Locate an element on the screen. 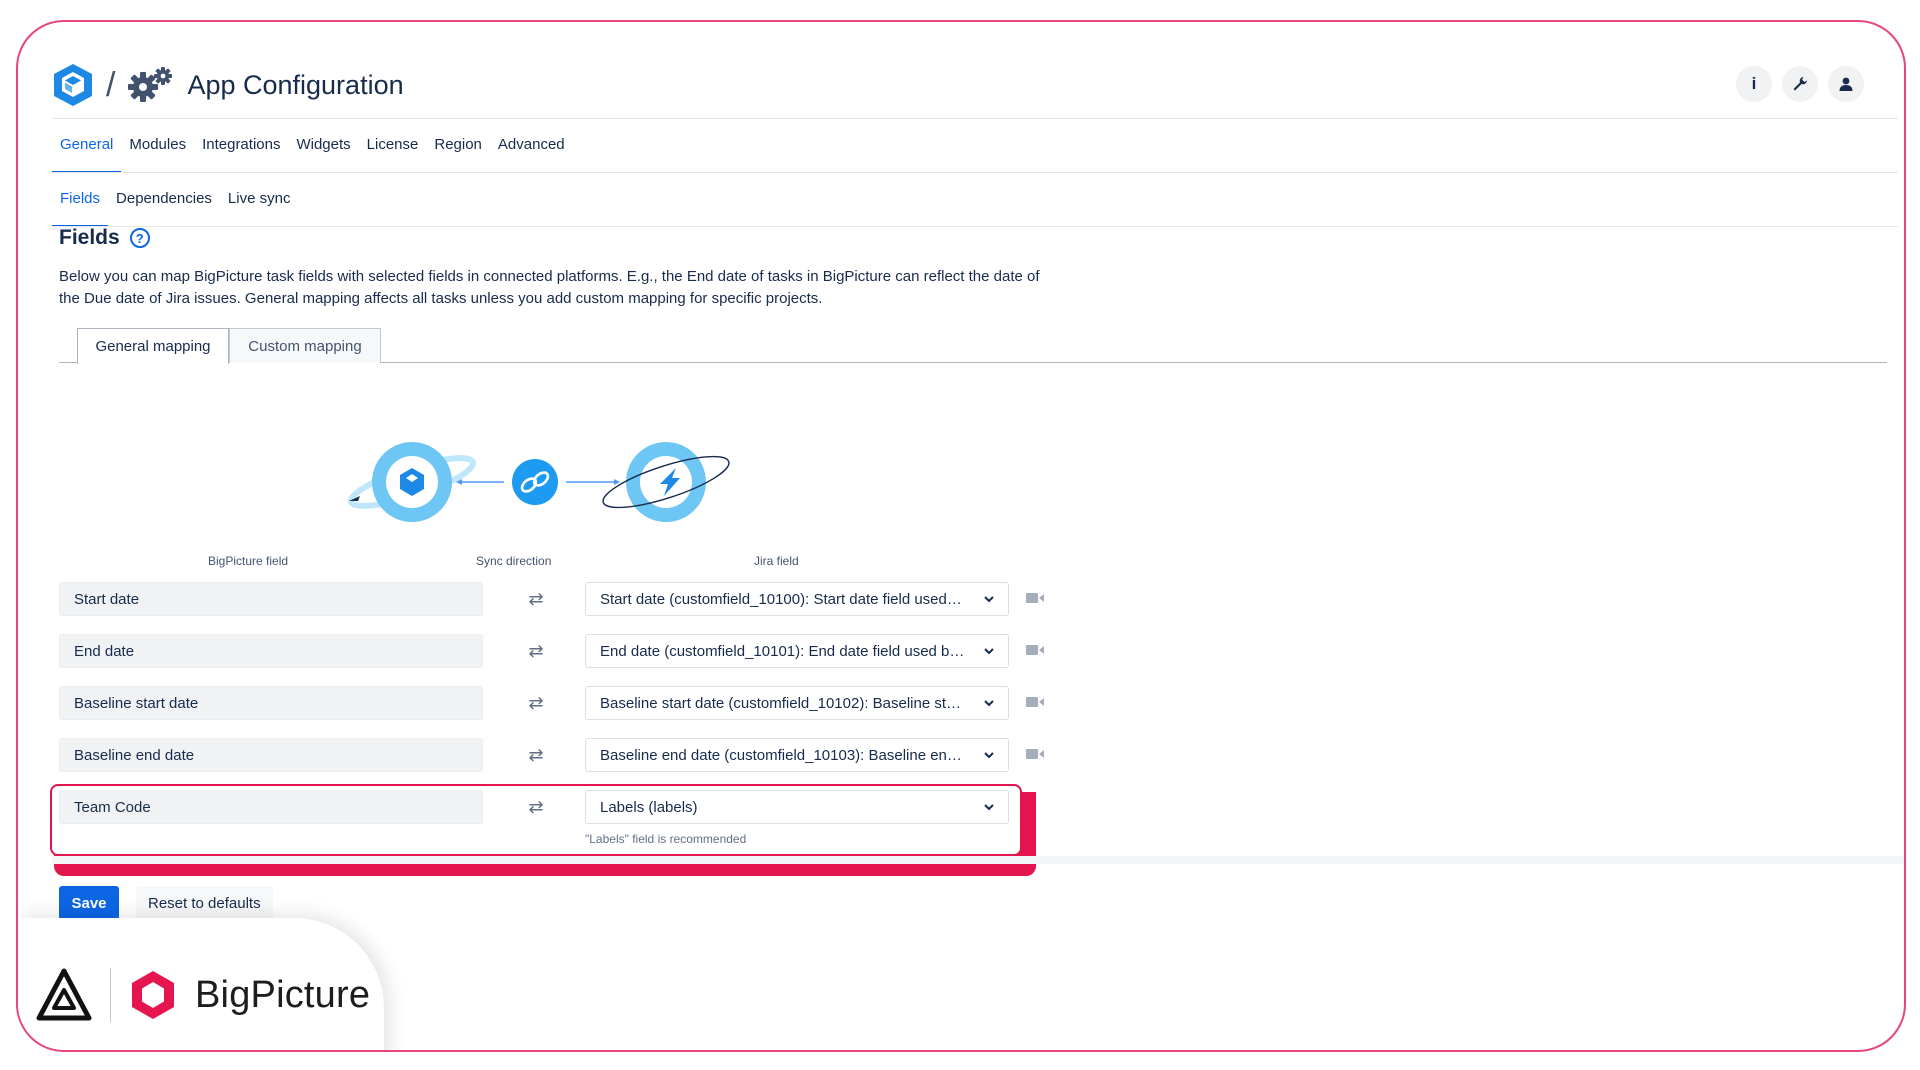 Image resolution: width=1920 pixels, height=1070 pixels. sub-tabs: Fields Dependencies Live sync is located at coordinates (175, 198).